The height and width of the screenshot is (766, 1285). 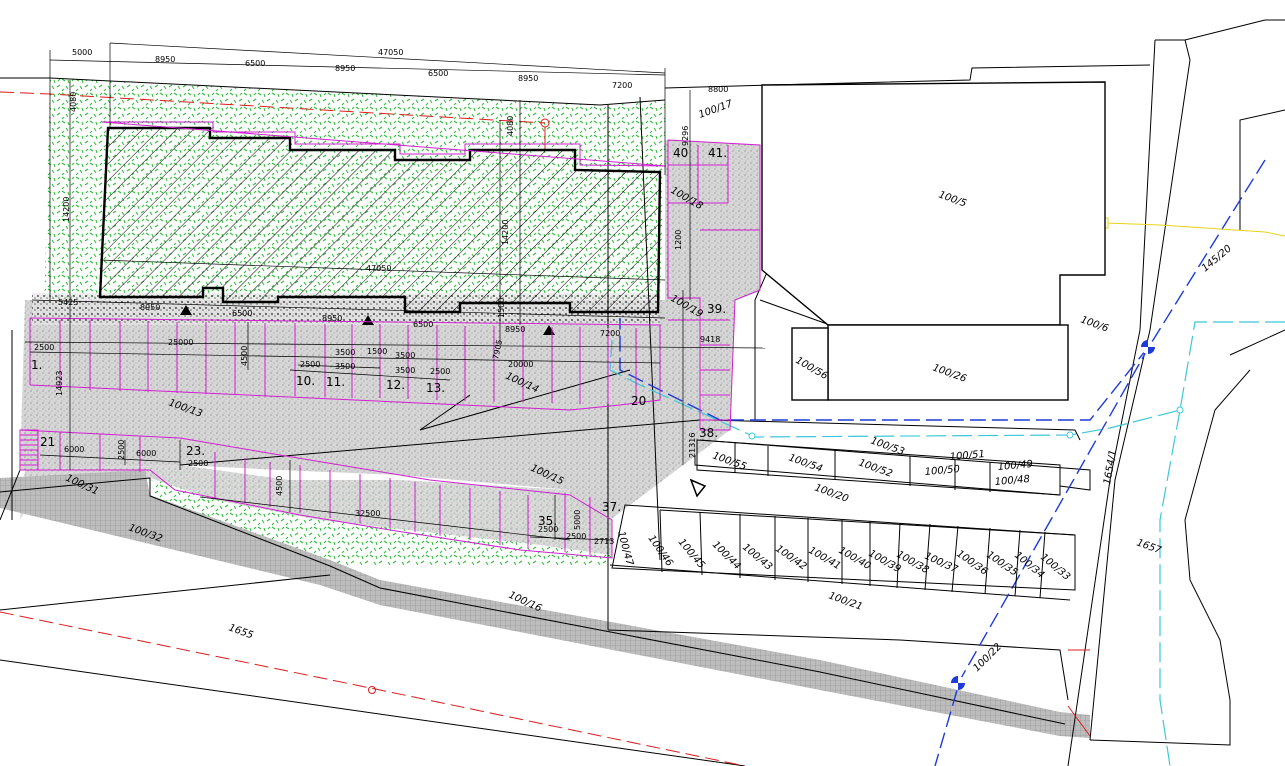 I want to click on parking-12: 12., so click(x=395, y=385).